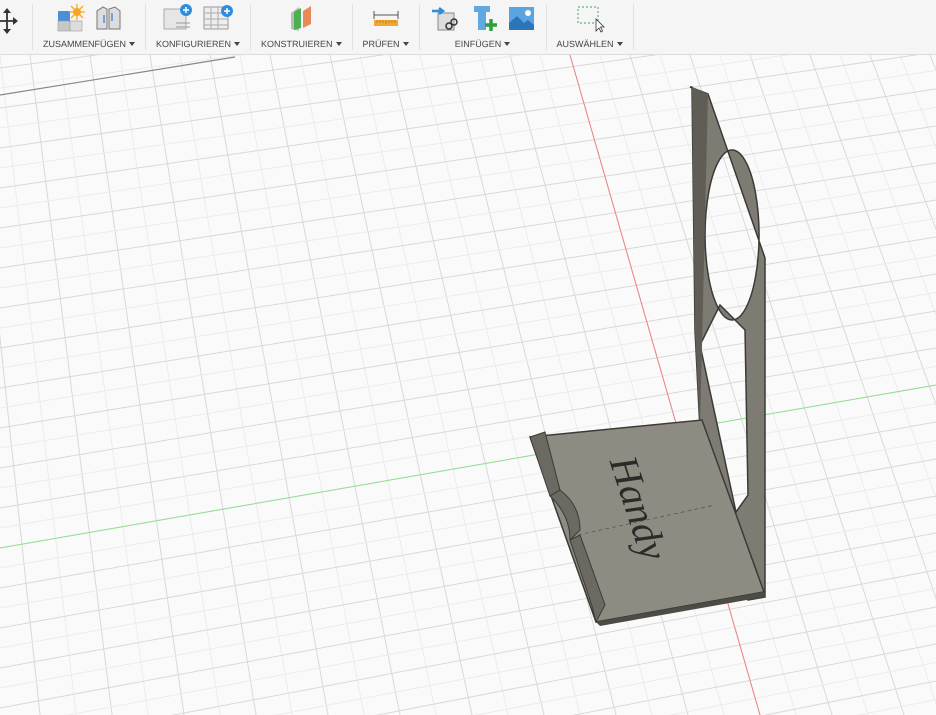 This screenshot has height=715, width=936. Describe the element at coordinates (638, 508) in the screenshot. I see `engraved-text: Handy` at that location.